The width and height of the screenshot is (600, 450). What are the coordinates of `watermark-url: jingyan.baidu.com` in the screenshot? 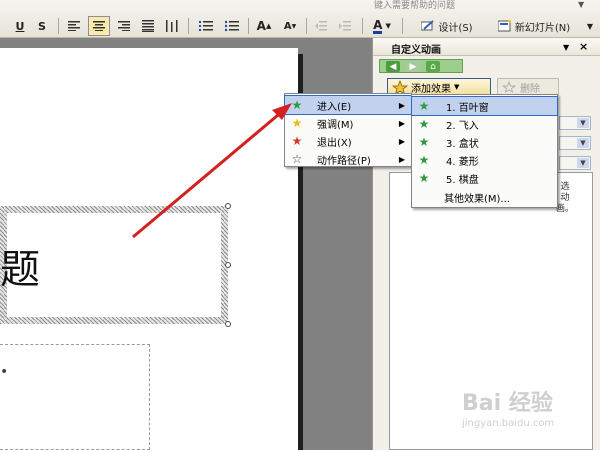 It's located at (508, 423).